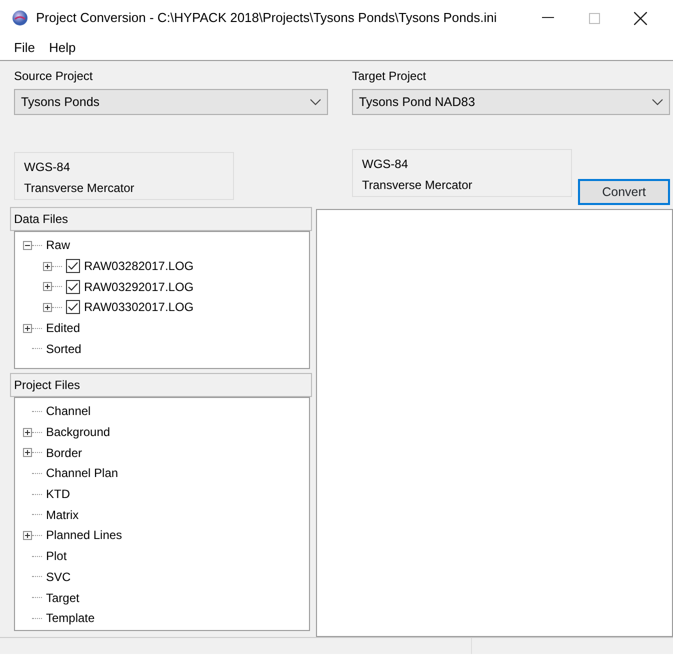 This screenshot has height=655, width=673. Describe the element at coordinates (267, 18) in the screenshot. I see `window-title: Project Conversion - C:\HYPACK 2018\Projects\Tysons Ponds\Tysons Ponds.ini` at that location.